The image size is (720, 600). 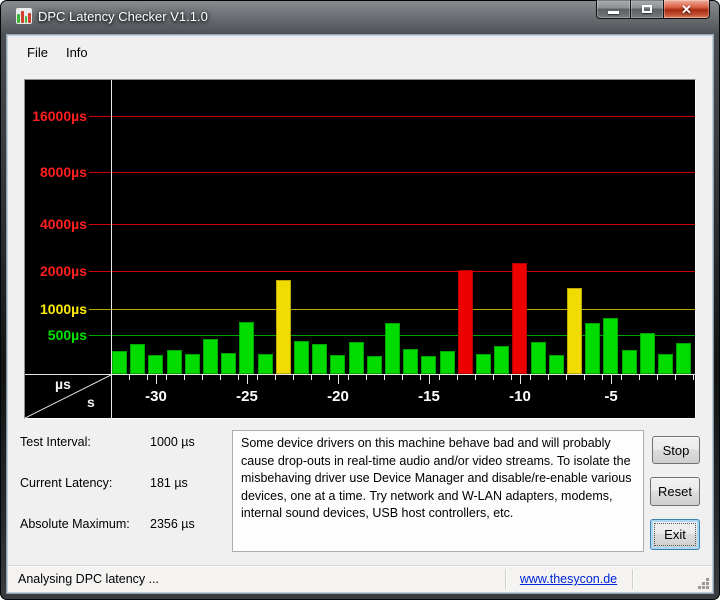 What do you see at coordinates (520, 396) in the screenshot?
I see `x-tick-label: -10` at bounding box center [520, 396].